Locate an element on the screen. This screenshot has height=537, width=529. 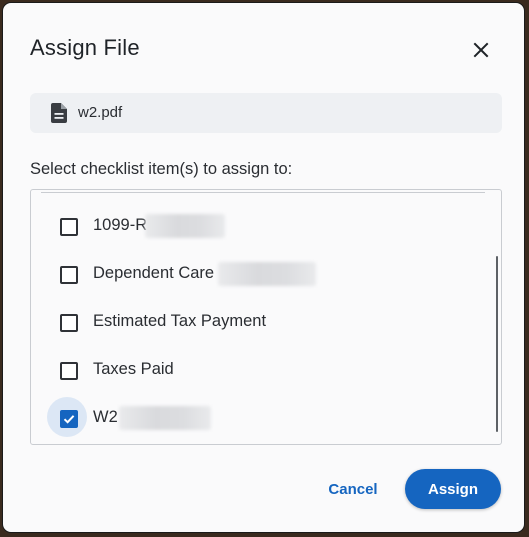
document-icon is located at coordinates (59, 115).